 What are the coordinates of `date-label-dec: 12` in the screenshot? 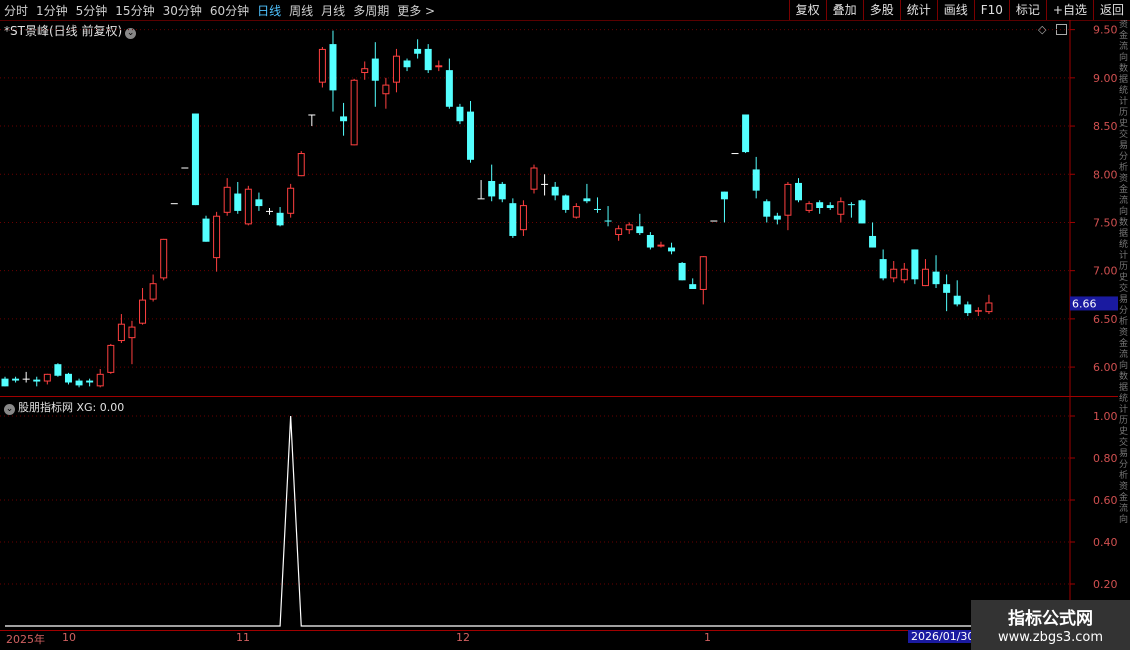 It's located at (463, 637).